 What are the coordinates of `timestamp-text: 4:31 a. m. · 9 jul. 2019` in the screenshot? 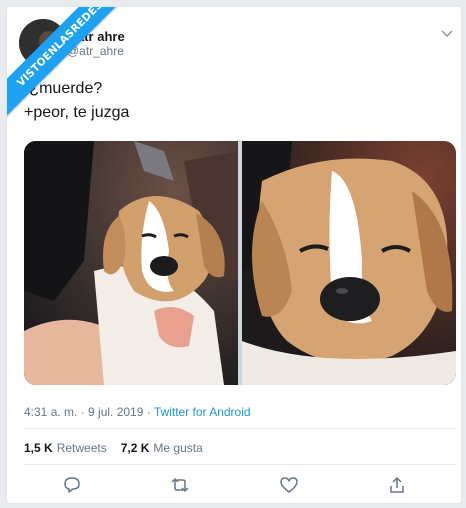 It's located at (83, 412).